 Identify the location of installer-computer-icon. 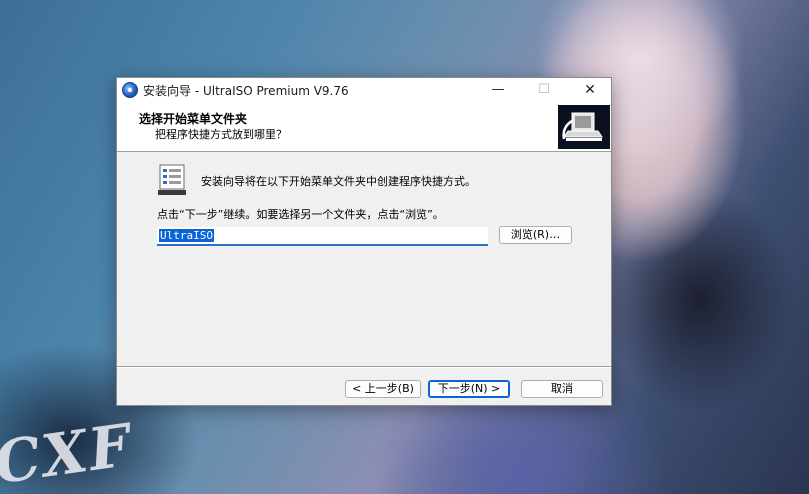
(584, 127).